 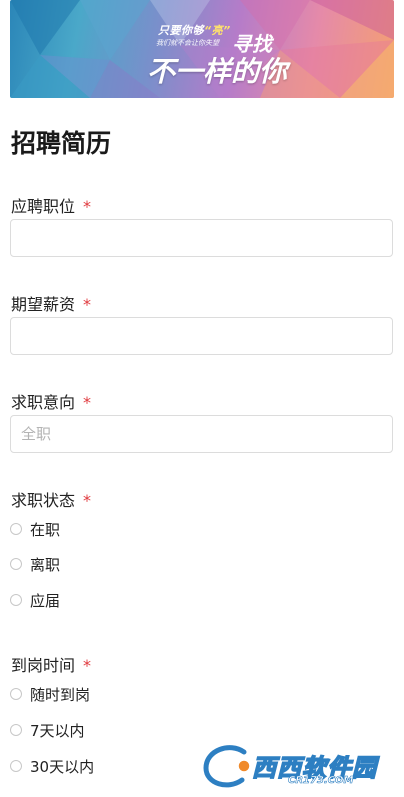 What do you see at coordinates (61, 143) in the screenshot?
I see `page-title: 招聘简历` at bounding box center [61, 143].